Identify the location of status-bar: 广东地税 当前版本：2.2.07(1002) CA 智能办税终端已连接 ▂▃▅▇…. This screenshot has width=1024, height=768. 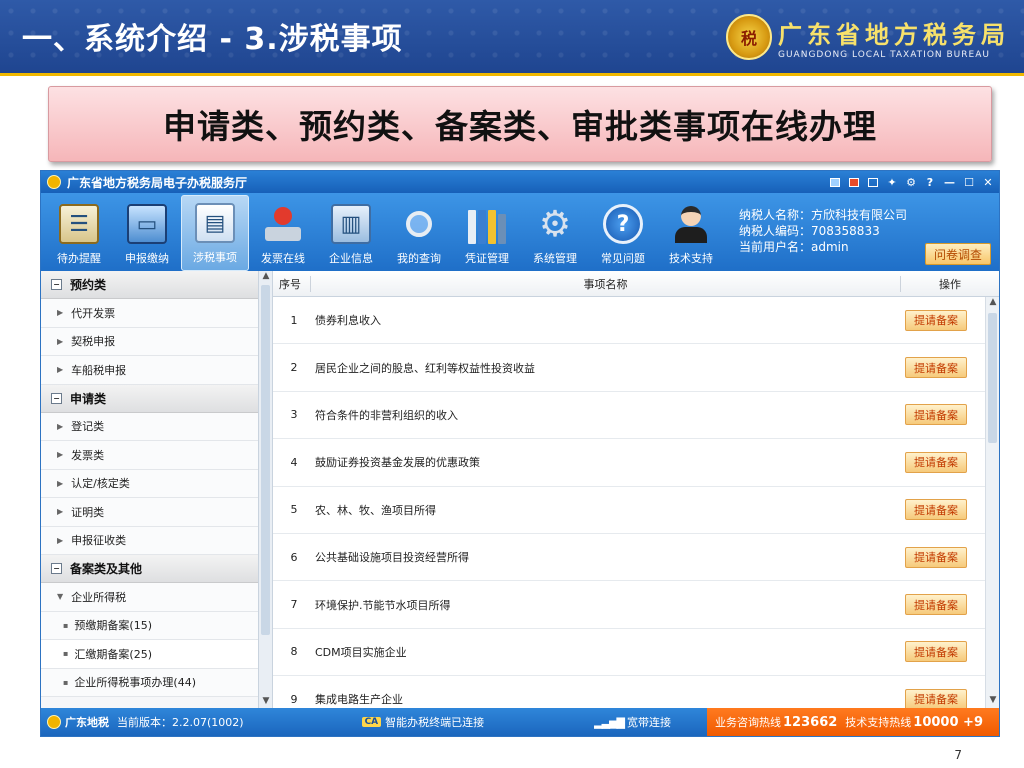
(520, 722).